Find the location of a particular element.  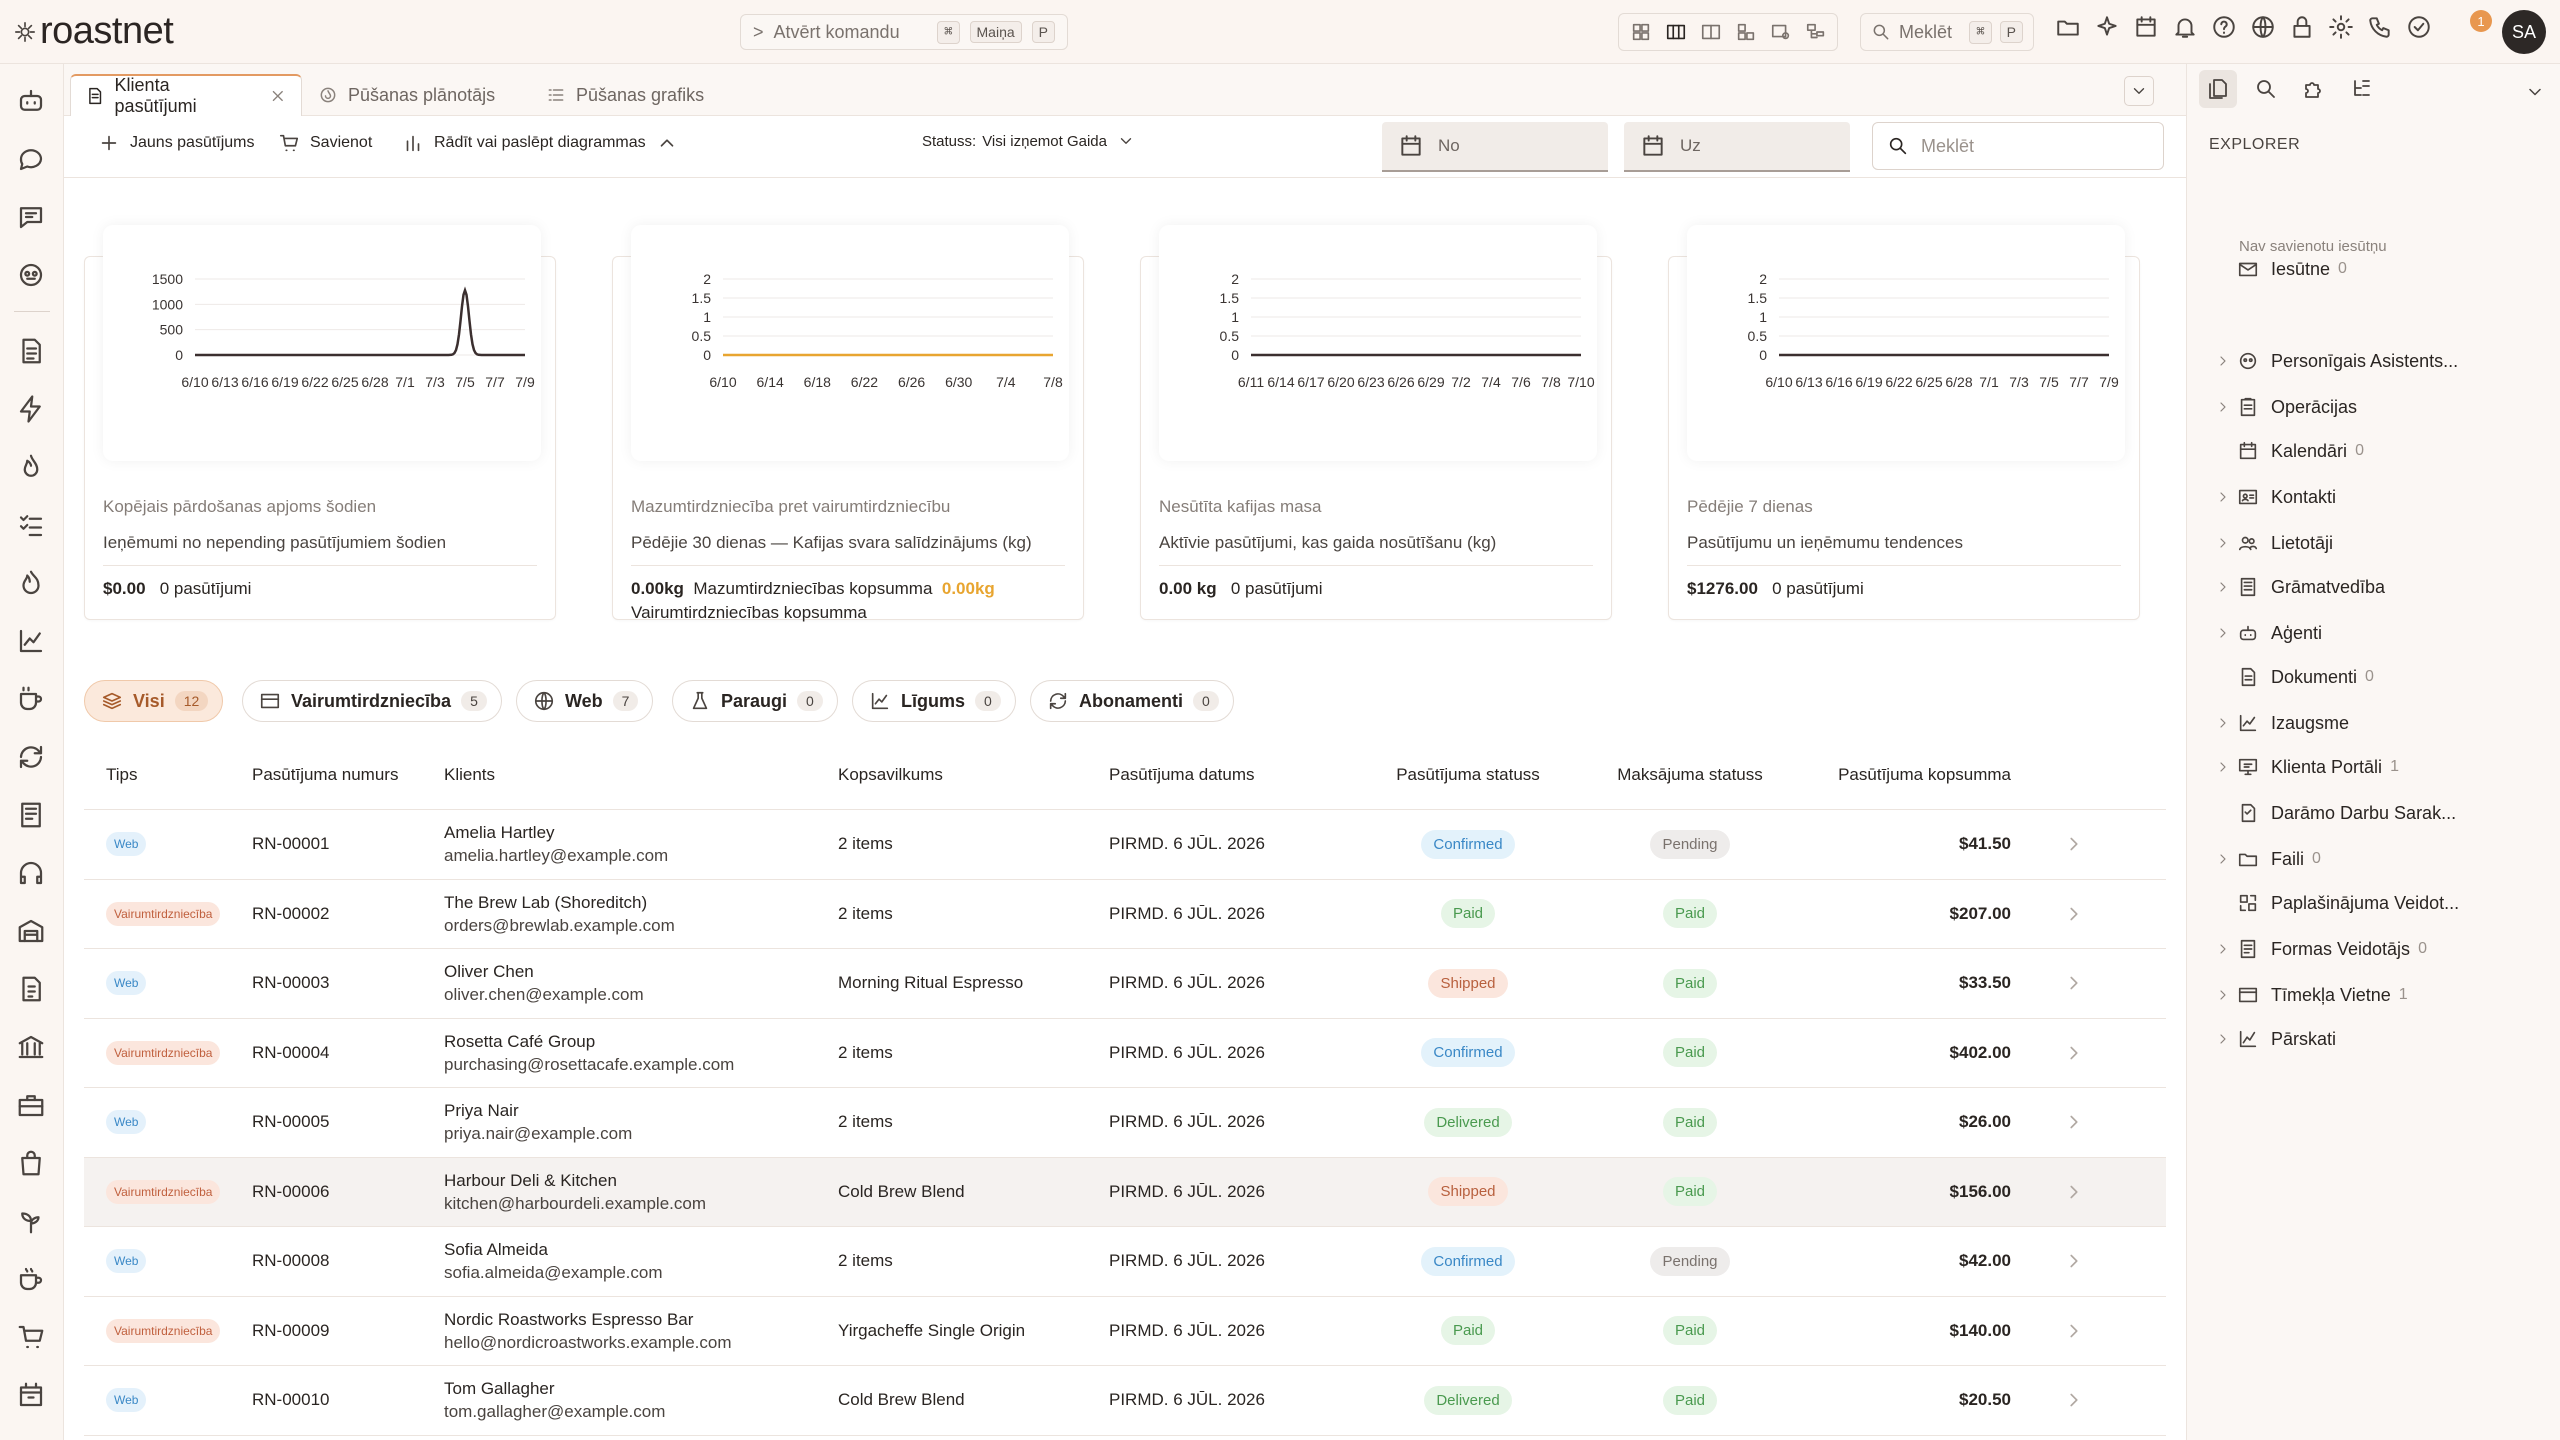

header-order-number: Pasūtījuma numurs is located at coordinates (348, 775).